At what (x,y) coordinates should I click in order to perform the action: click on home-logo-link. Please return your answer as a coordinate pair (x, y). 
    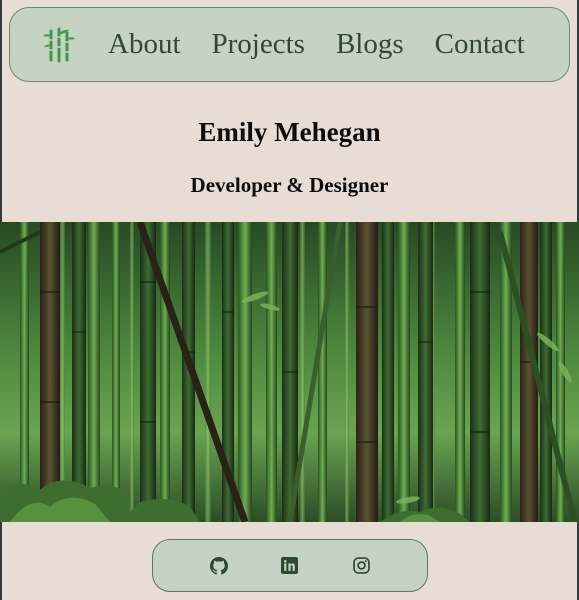
    Looking at the image, I should click on (59, 45).